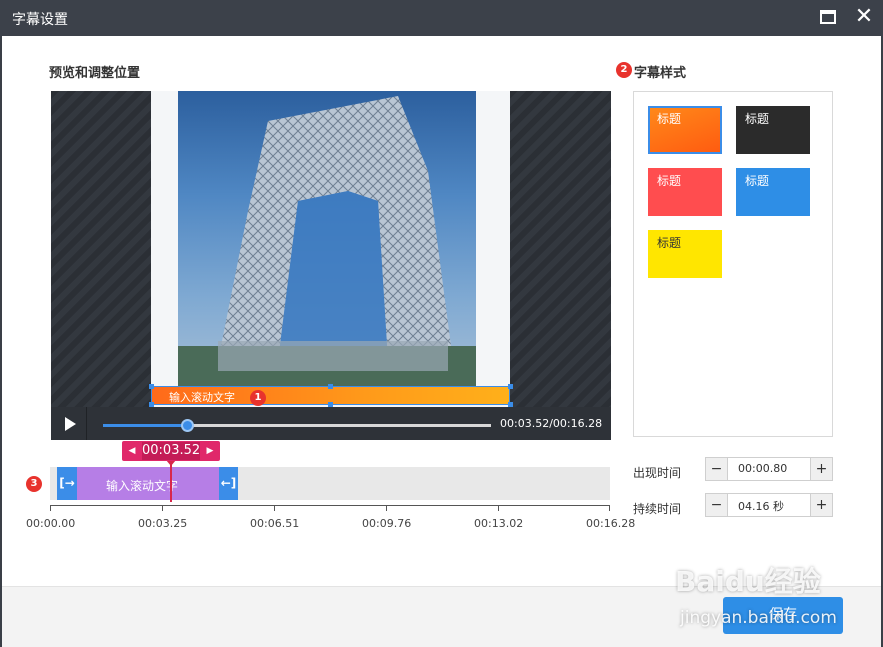  What do you see at coordinates (717, 469) in the screenshot?
I see `appear-time-decrement-button: −` at bounding box center [717, 469].